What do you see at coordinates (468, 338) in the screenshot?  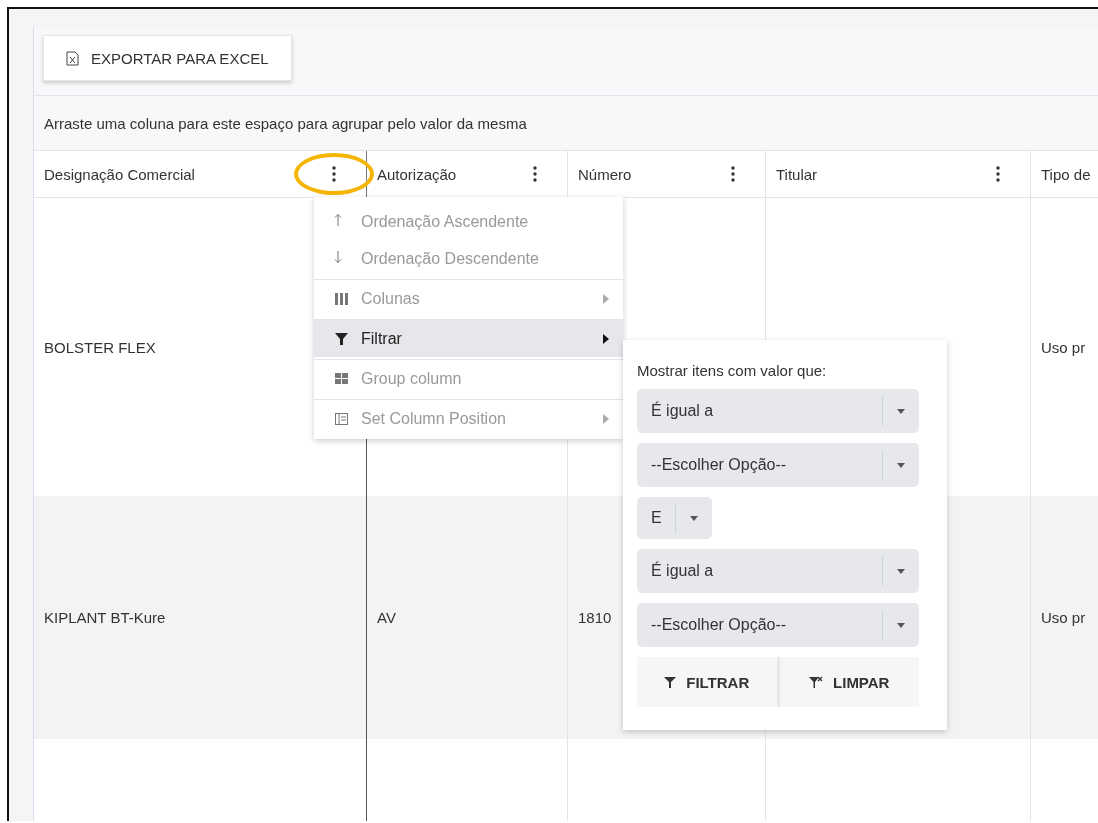 I see `menu-item: Filtrar` at bounding box center [468, 338].